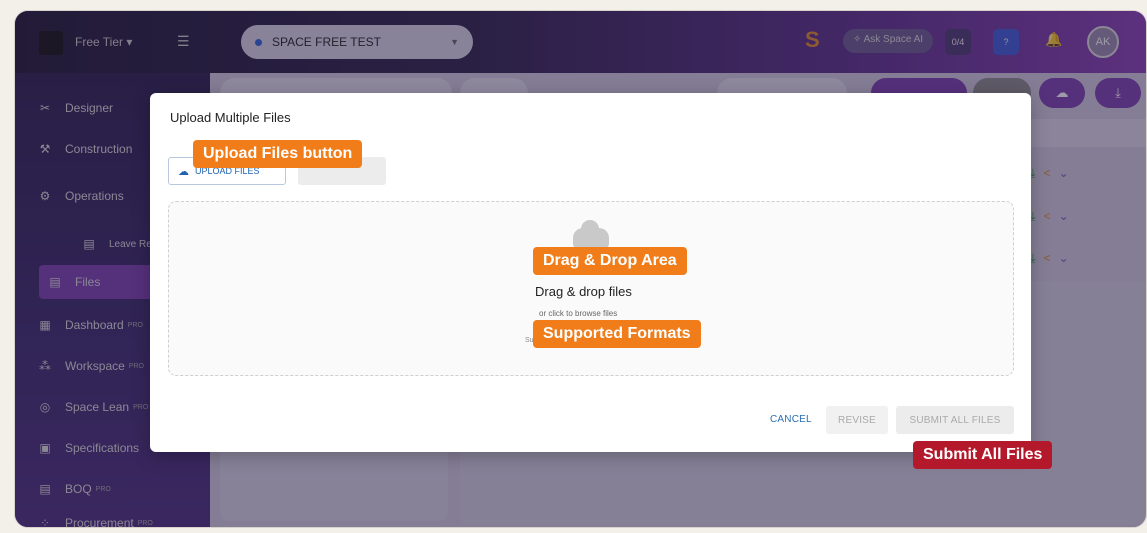 The width and height of the screenshot is (1147, 533). I want to click on callout-drag-drop: Drag & Drop Area, so click(610, 261).